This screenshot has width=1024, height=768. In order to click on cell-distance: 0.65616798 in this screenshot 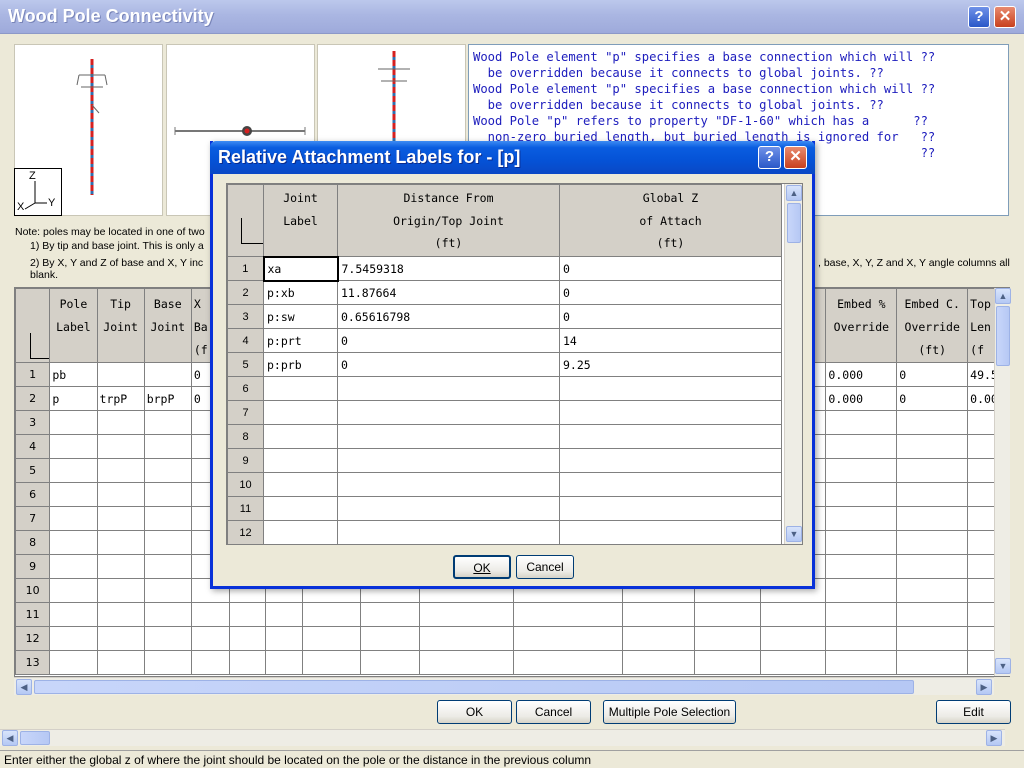, I will do `click(448, 316)`.